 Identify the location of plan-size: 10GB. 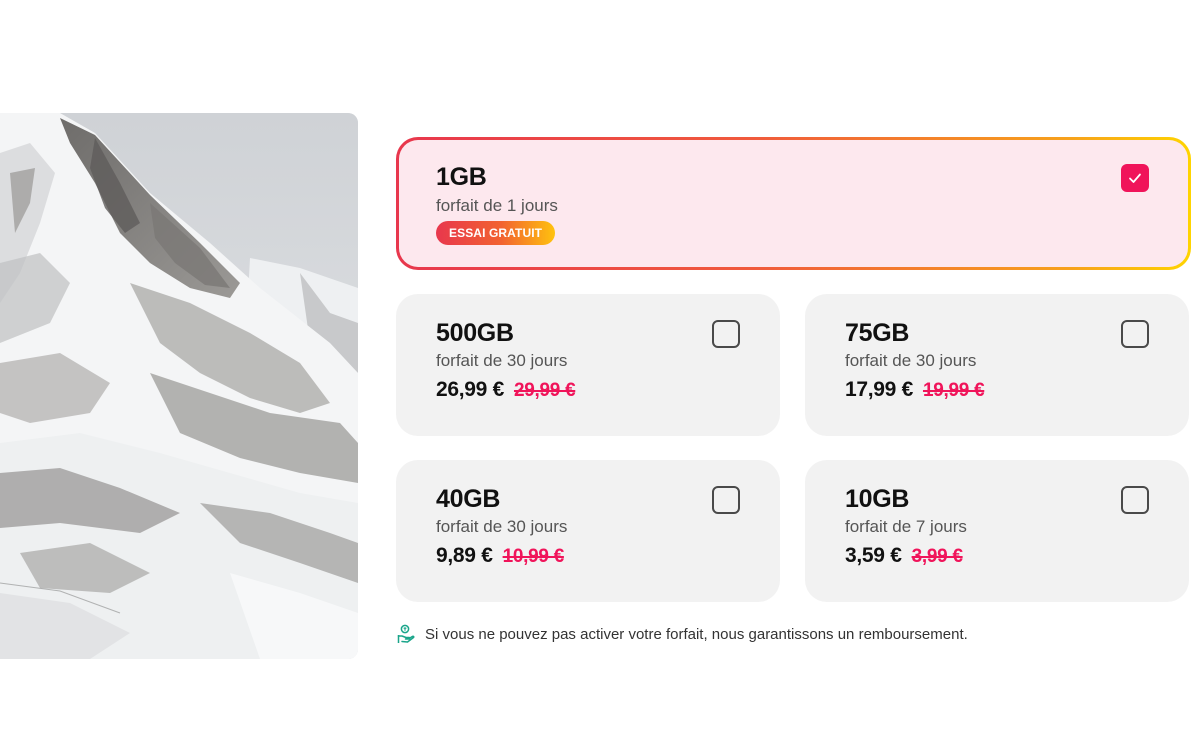
(877, 499).